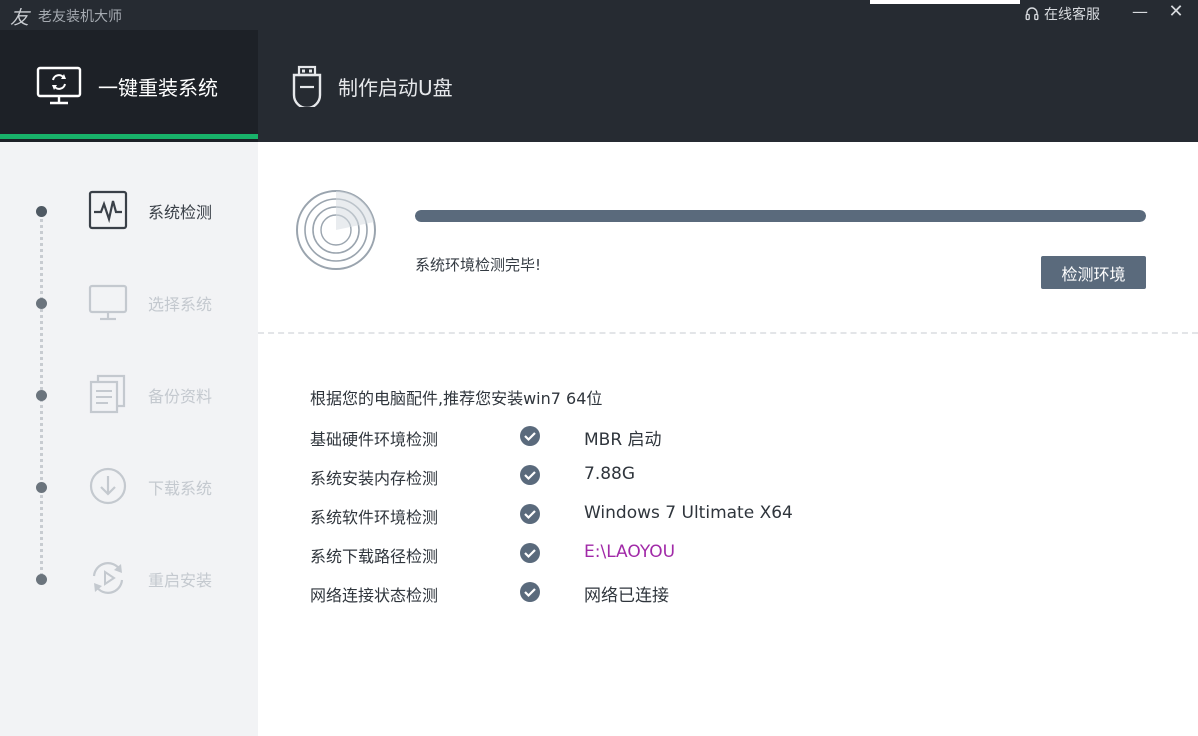 The width and height of the screenshot is (1198, 736). What do you see at coordinates (336, 230) in the screenshot?
I see `radar-scan-icon` at bounding box center [336, 230].